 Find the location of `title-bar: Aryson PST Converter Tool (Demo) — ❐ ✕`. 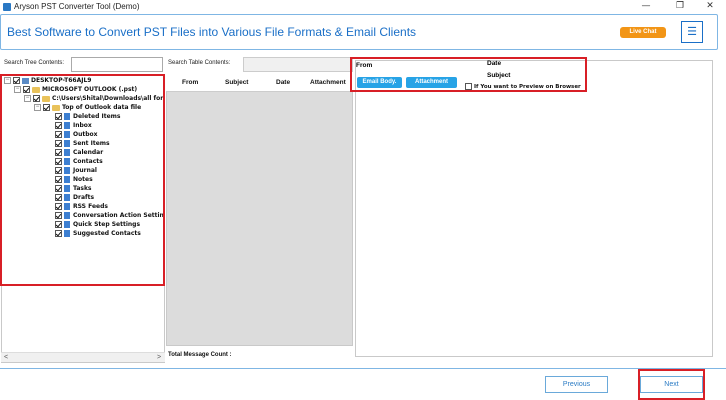

title-bar: Aryson PST Converter Tool (Demo) — ❐ ✕ is located at coordinates (363, 7).